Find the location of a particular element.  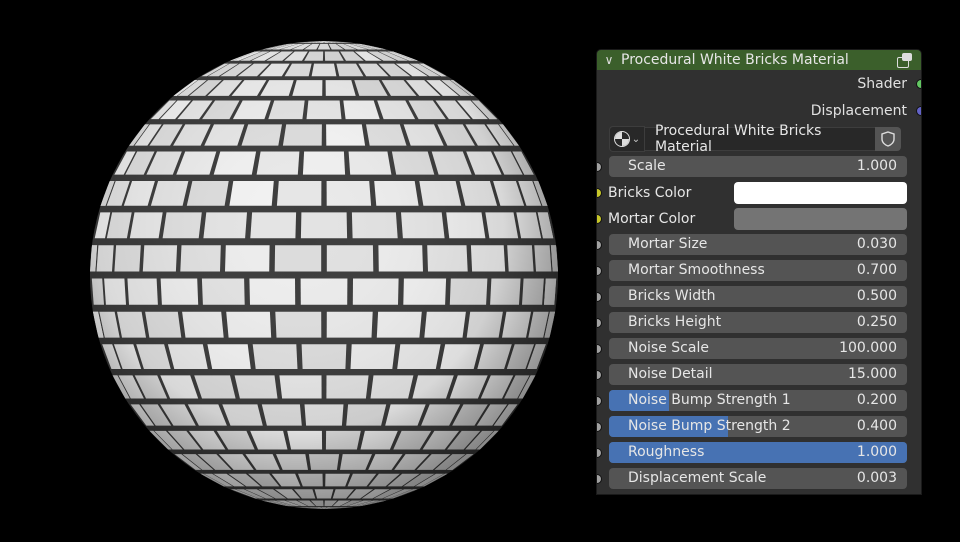

scale-slider: Scale 1.000 is located at coordinates (758, 166).